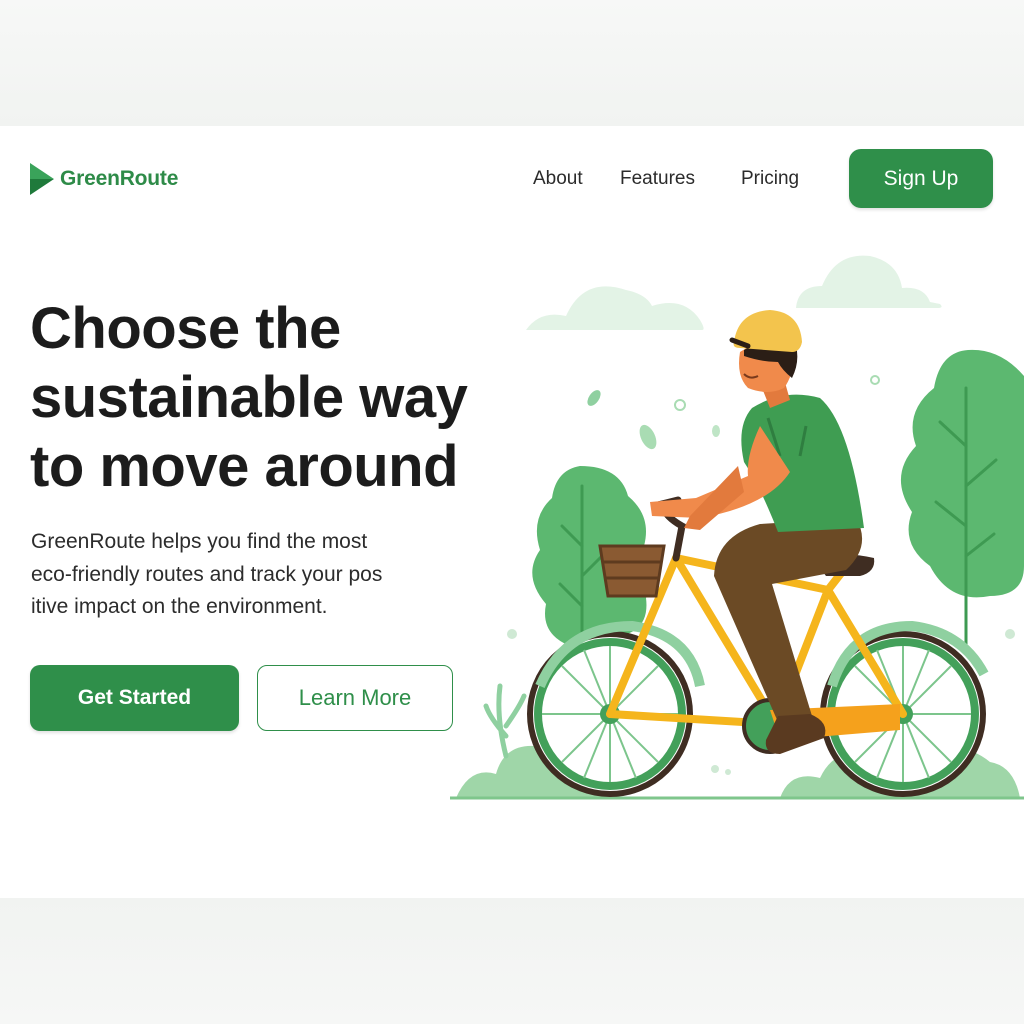 The image size is (1024, 1024). I want to click on logo-icon, so click(42, 179).